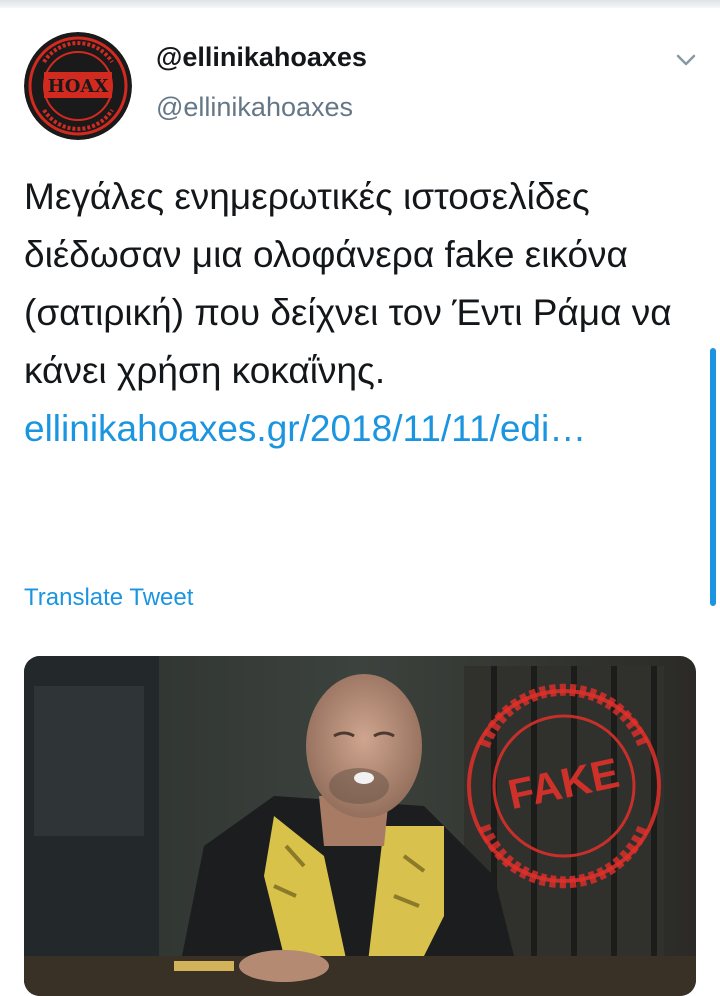 Image resolution: width=720 pixels, height=996 pixels. I want to click on translate-tweet-link: Translate Tweet, so click(108, 598).